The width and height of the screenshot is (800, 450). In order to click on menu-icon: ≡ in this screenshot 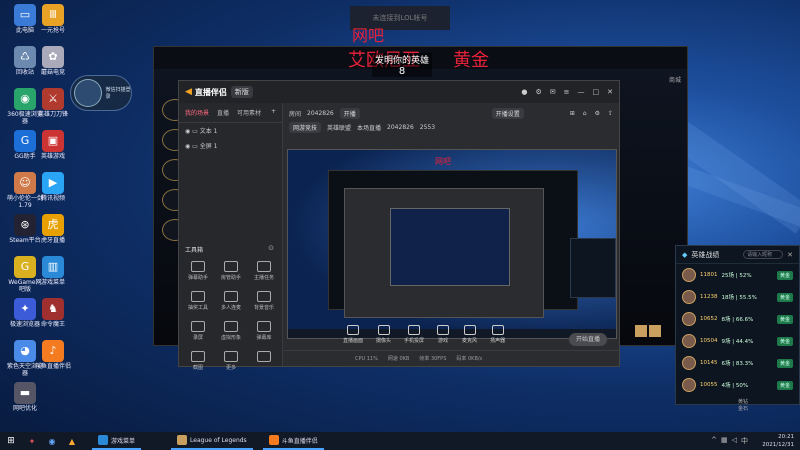, I will do `click(567, 92)`.